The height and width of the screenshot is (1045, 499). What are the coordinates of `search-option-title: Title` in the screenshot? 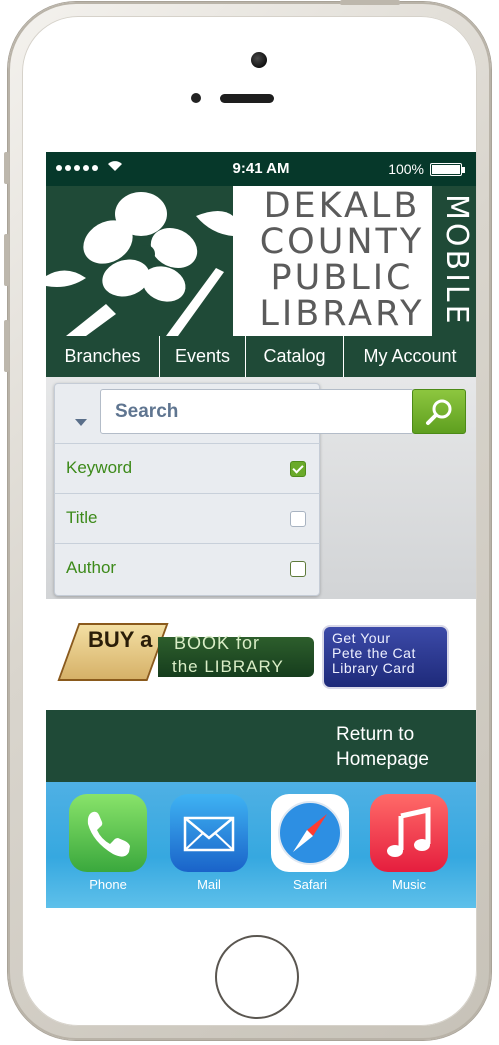 It's located at (187, 518).